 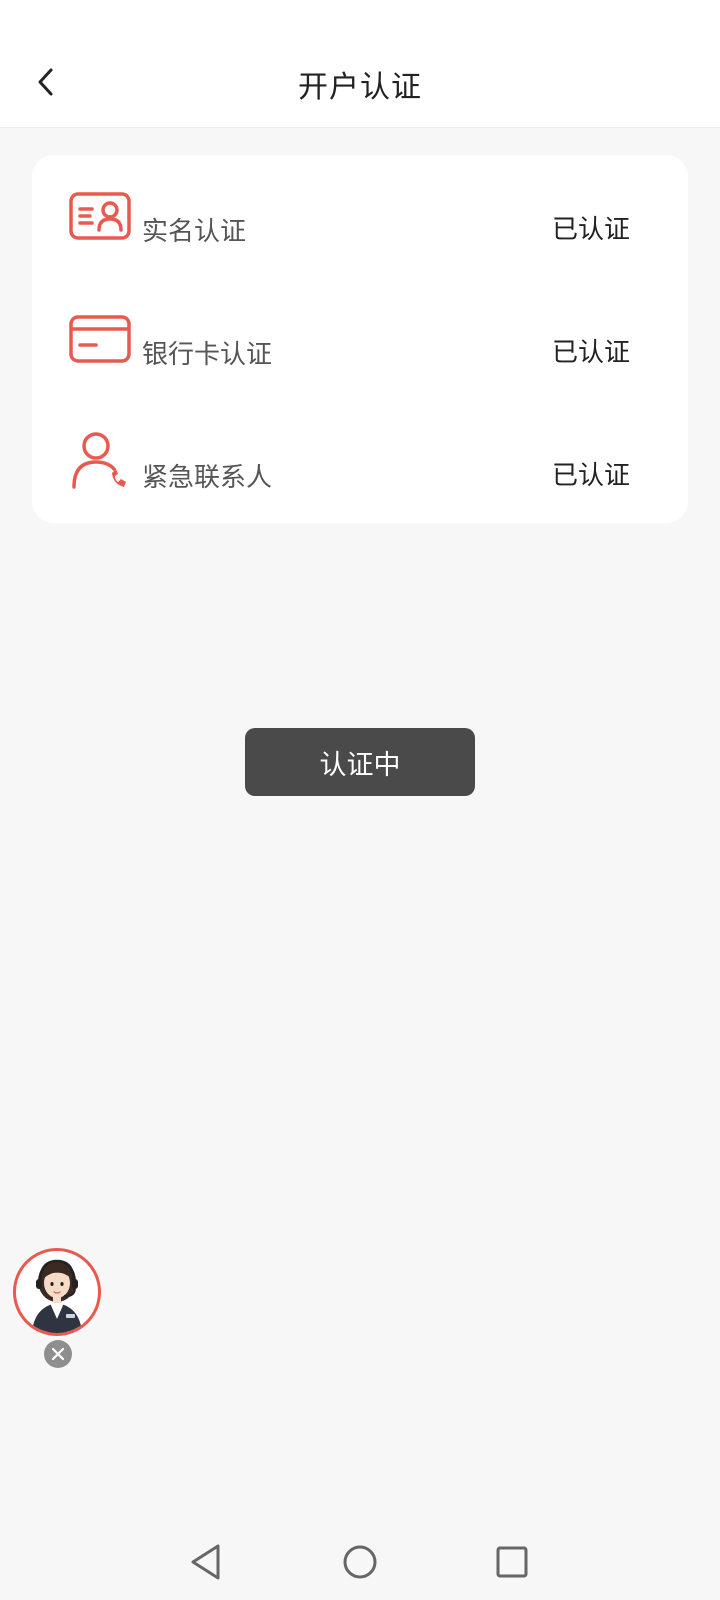 I want to click on nav-home-button, so click(x=360, y=1562).